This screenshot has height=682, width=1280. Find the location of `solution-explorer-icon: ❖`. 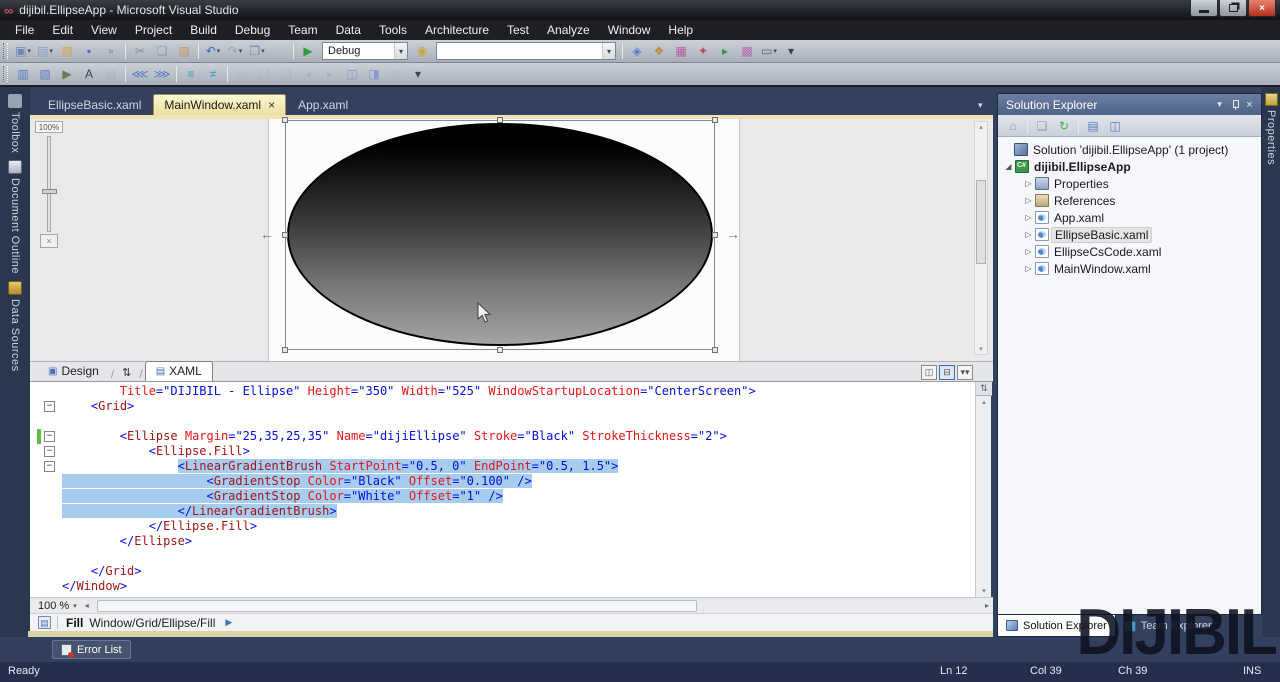

solution-explorer-icon: ❖ is located at coordinates (659, 51).